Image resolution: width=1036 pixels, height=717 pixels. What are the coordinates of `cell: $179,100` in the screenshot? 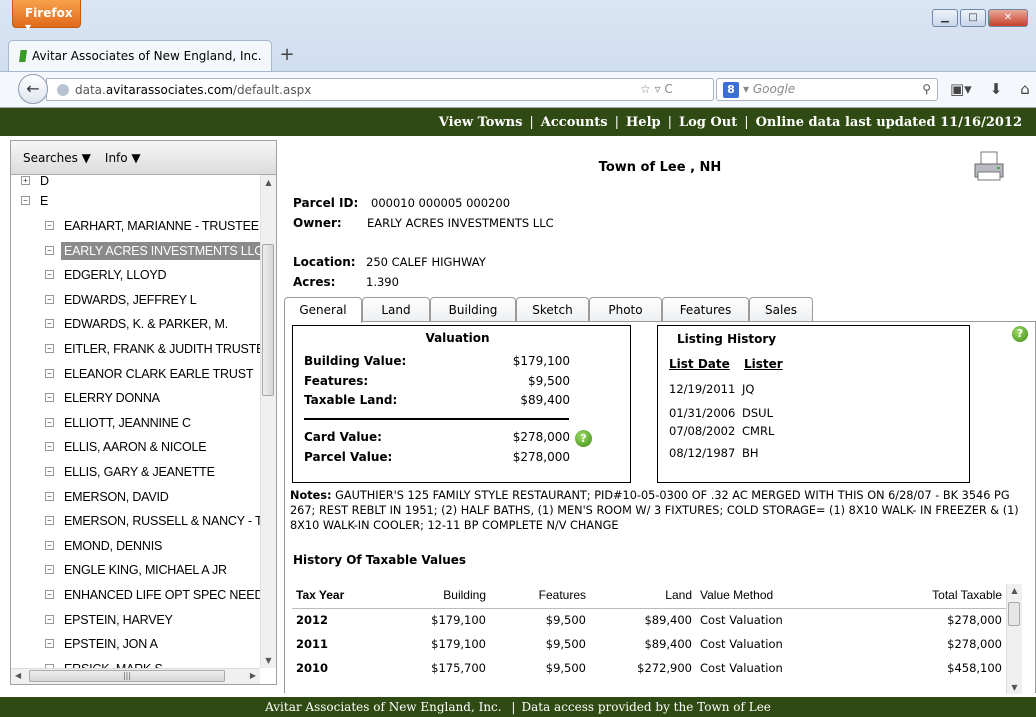 It's located at (458, 644).